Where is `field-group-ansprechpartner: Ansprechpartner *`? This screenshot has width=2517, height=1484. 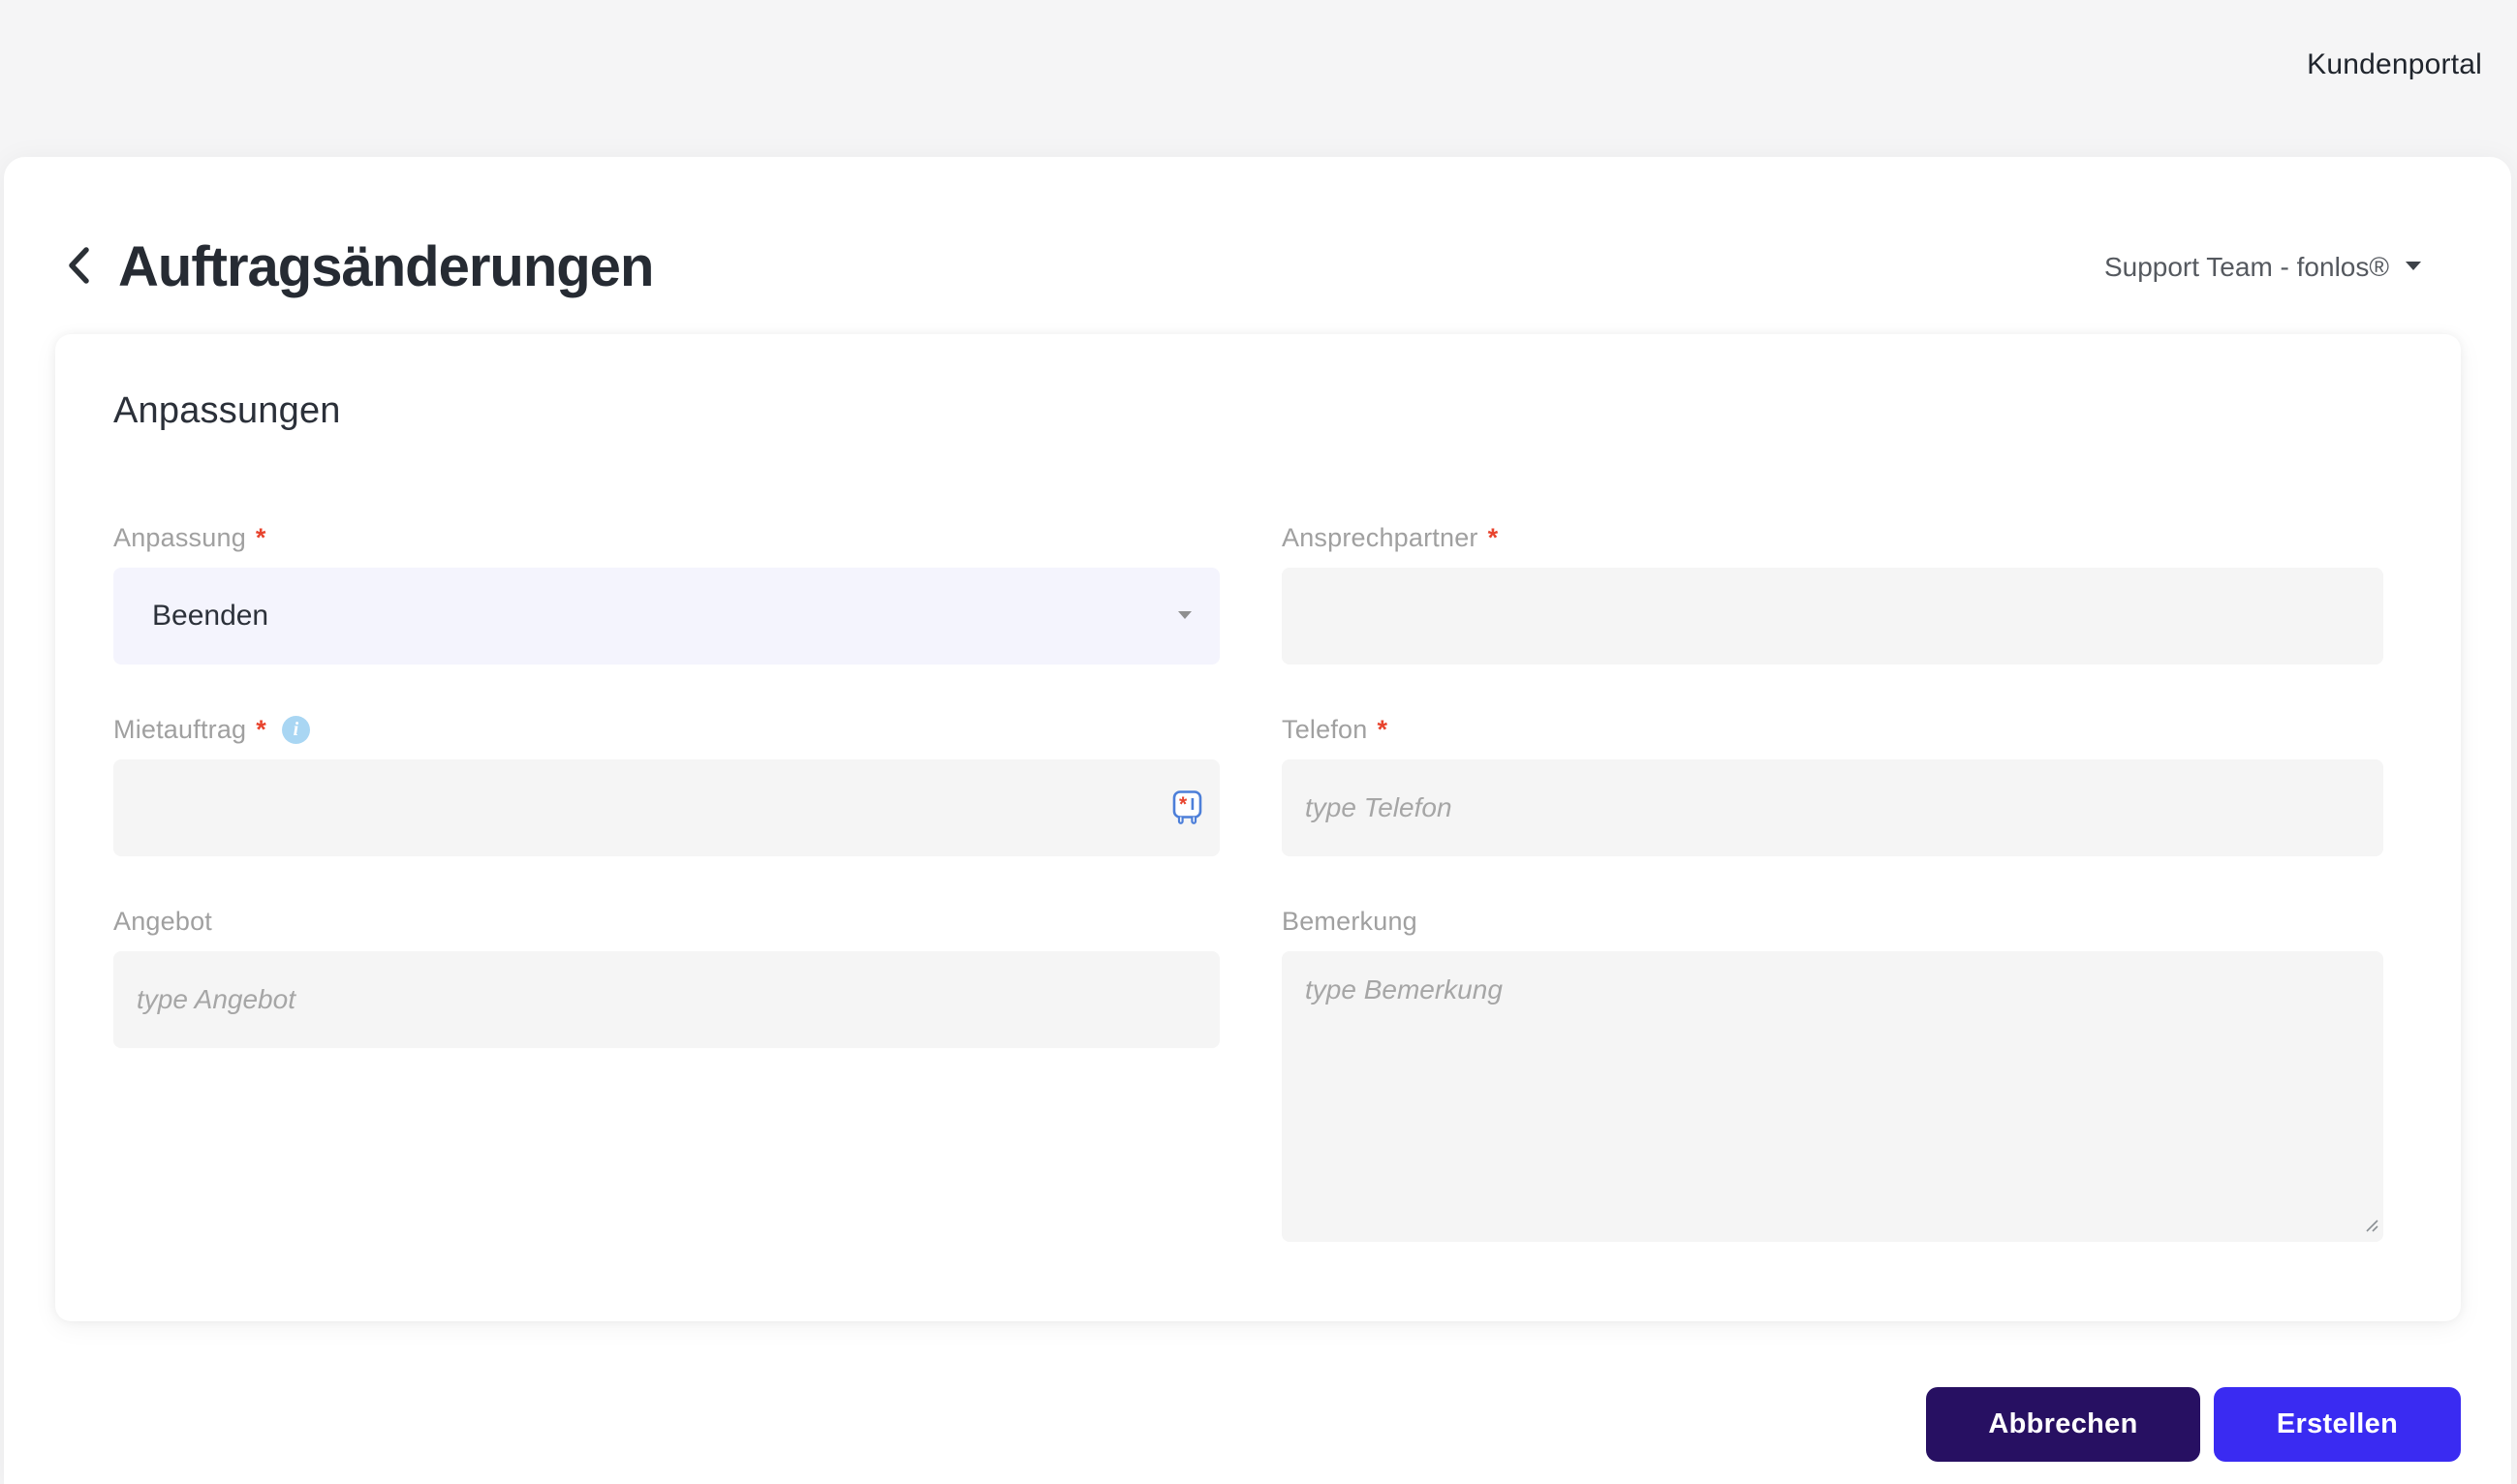 field-group-ansprechpartner: Ansprechpartner * is located at coordinates (1833, 593).